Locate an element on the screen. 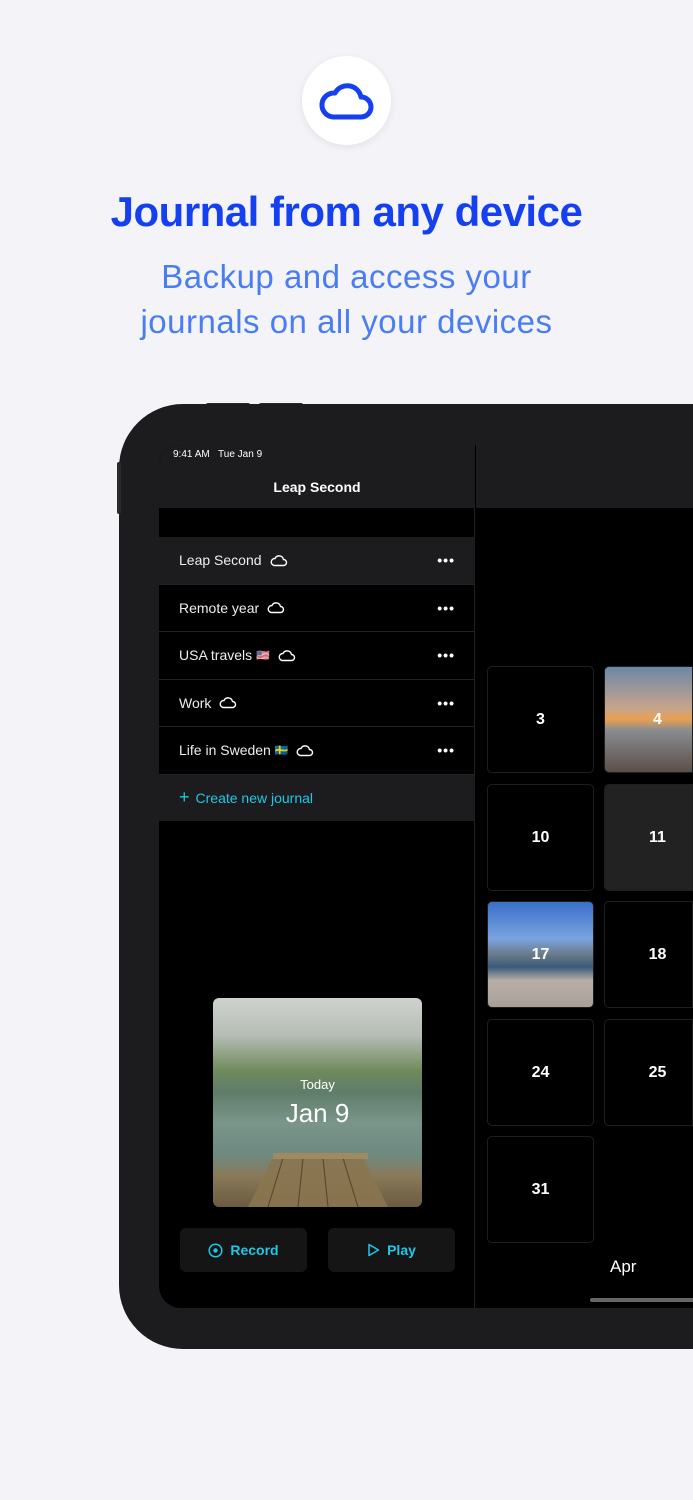 The height and width of the screenshot is (1500, 693). flag-emoji: 🇺🇸 is located at coordinates (263, 655).